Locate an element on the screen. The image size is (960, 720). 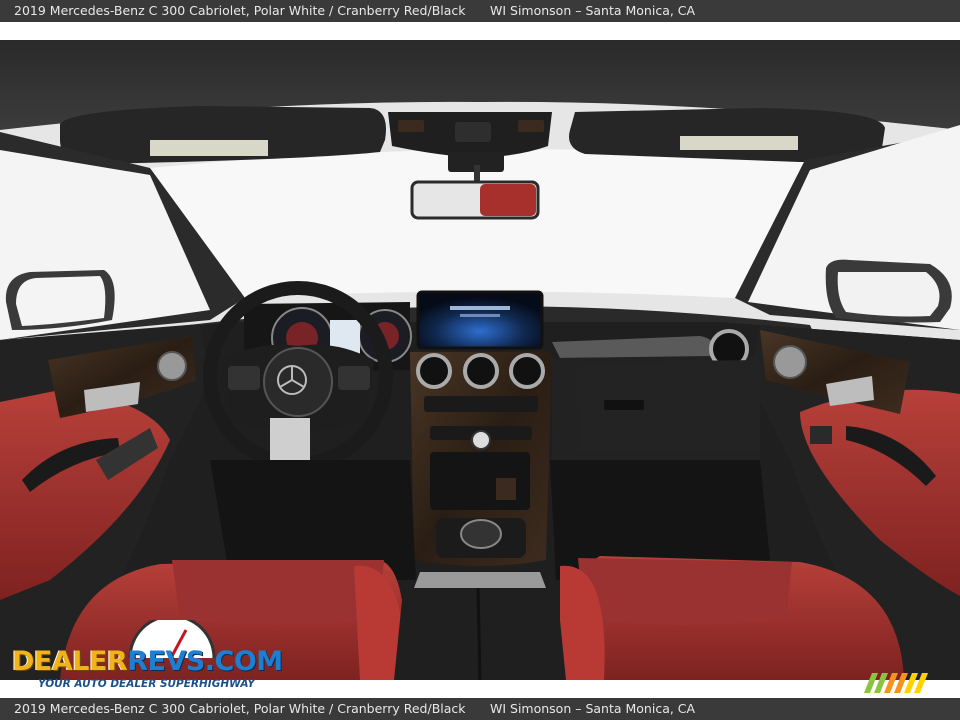
top-margin is located at coordinates (480, 31).